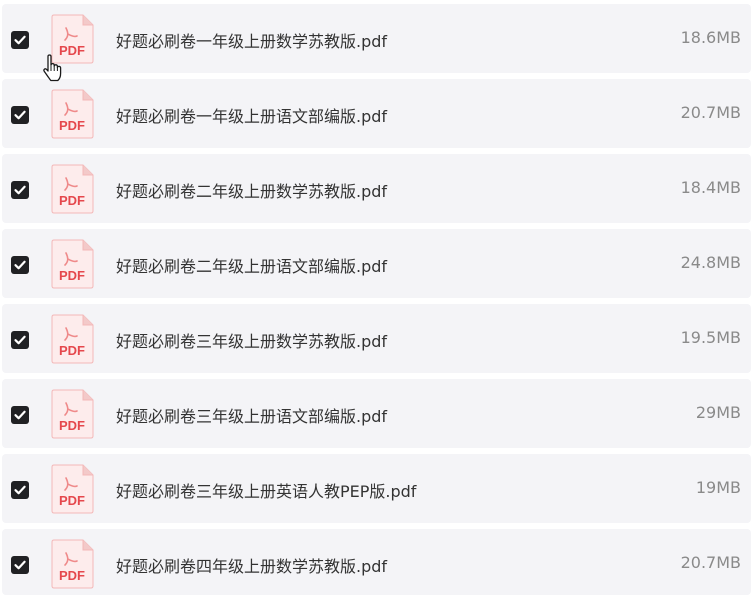  I want to click on file-name: 好题必刷卷一年级上册语文部编版.pdf, so click(252, 116).